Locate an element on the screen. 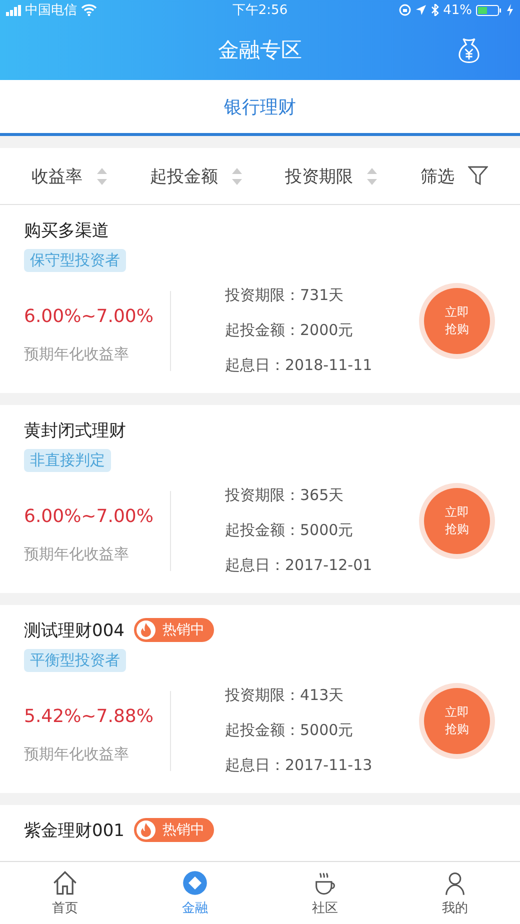 The width and height of the screenshot is (520, 924). charging-icon is located at coordinates (510, 10).